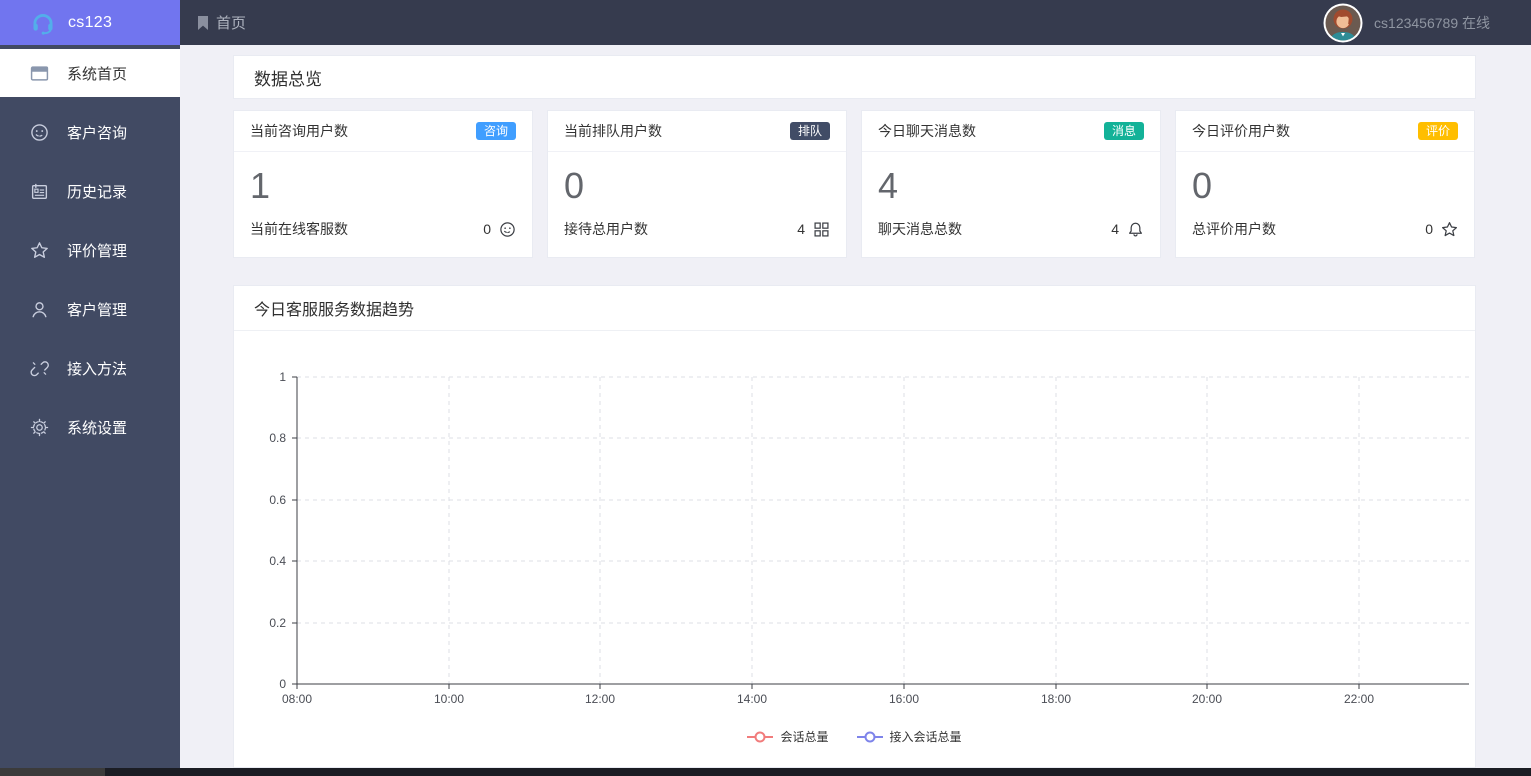 The height and width of the screenshot is (776, 1531). I want to click on status-badge: 咨询, so click(495, 131).